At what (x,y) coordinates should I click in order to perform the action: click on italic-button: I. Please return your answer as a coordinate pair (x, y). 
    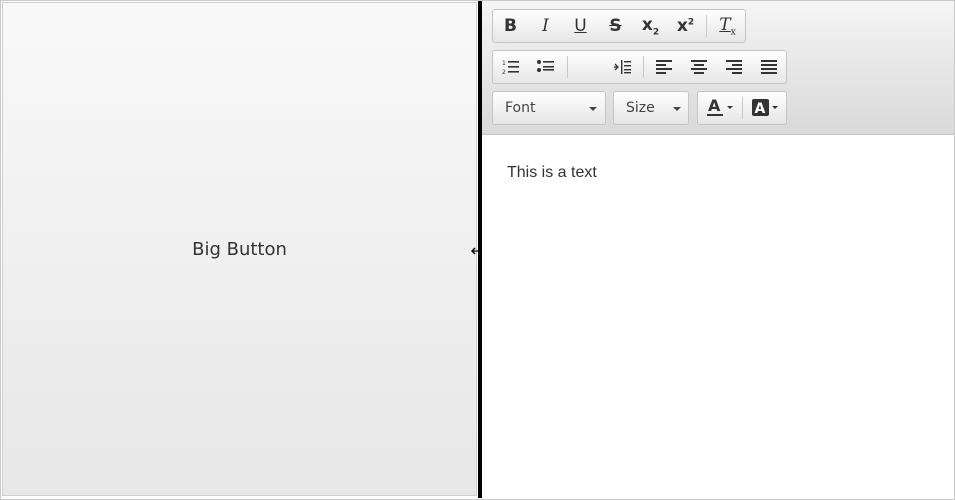
    Looking at the image, I should click on (545, 26).